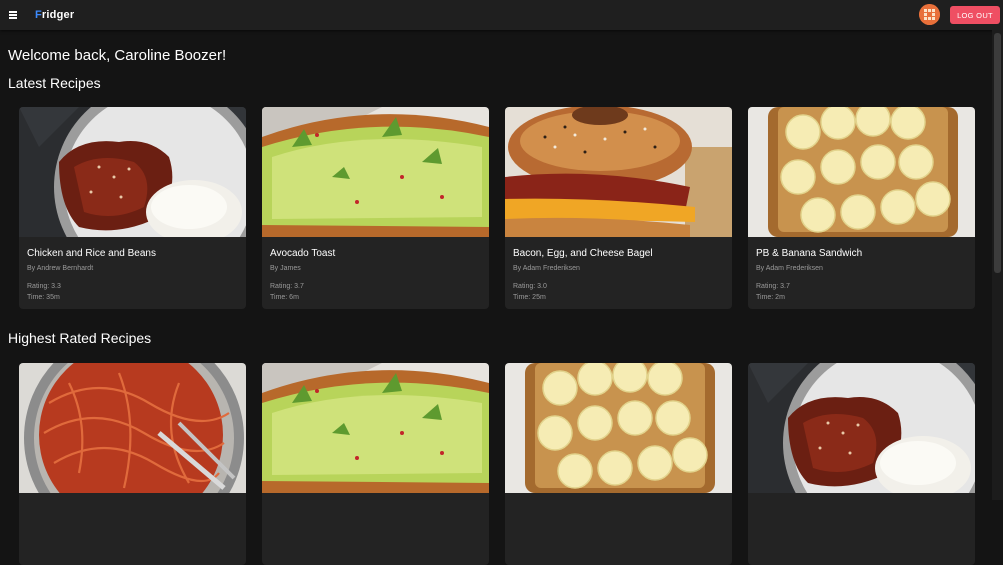 This screenshot has width=1003, height=565. I want to click on recipe-author: By Andrew Bernhardt, so click(60, 268).